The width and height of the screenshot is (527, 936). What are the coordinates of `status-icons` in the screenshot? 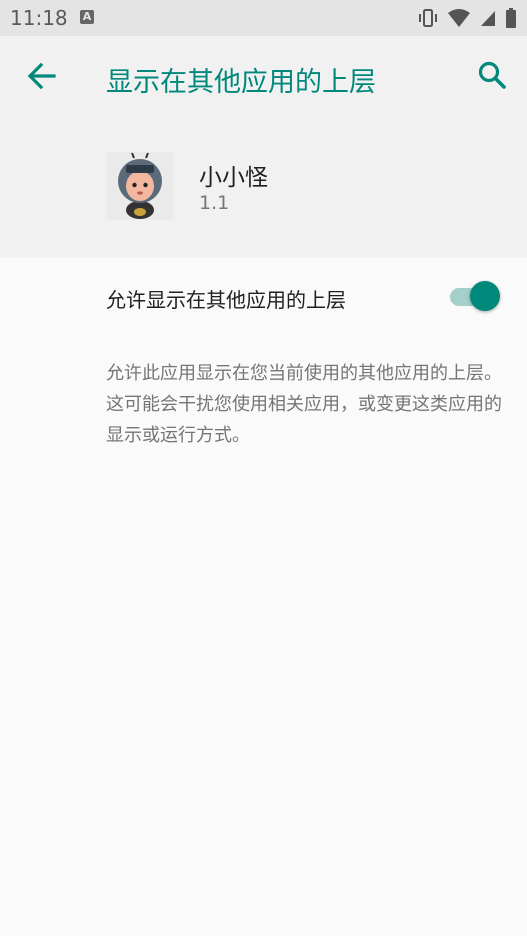 It's located at (467, 18).